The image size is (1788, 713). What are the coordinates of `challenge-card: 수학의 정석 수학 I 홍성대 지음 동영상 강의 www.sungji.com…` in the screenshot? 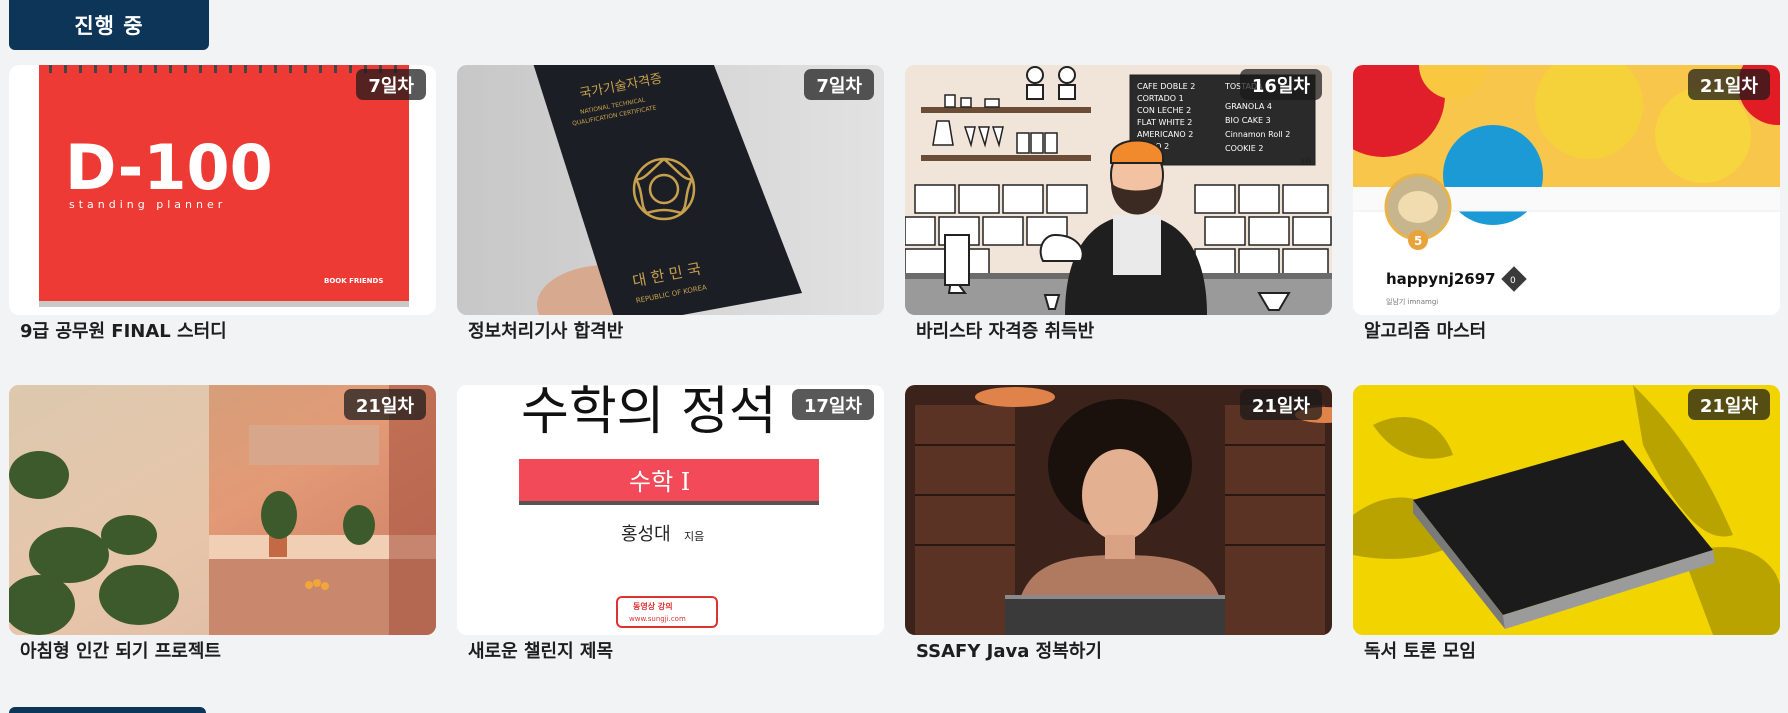 It's located at (670, 525).